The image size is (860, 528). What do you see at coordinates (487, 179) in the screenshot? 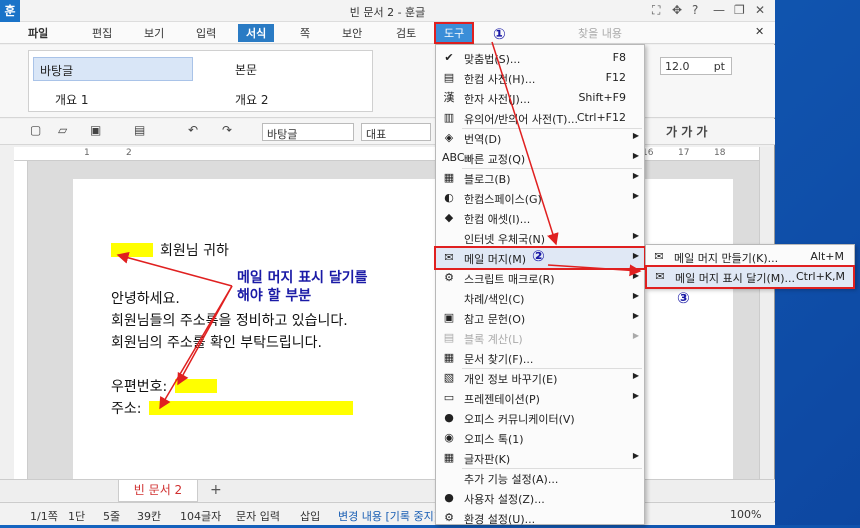
I see `menu-item-label: 블로그(B)` at bounding box center [487, 179].